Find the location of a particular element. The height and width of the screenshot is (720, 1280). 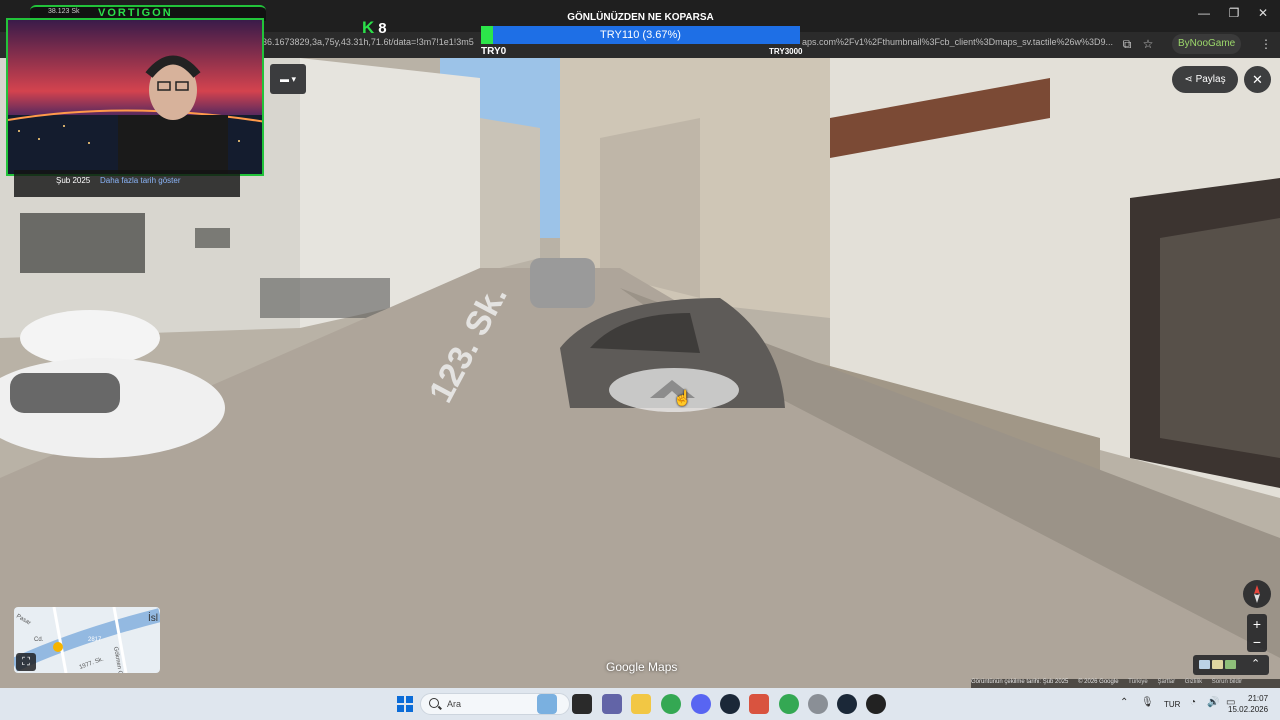

webcam-image is located at coordinates (135, 97).